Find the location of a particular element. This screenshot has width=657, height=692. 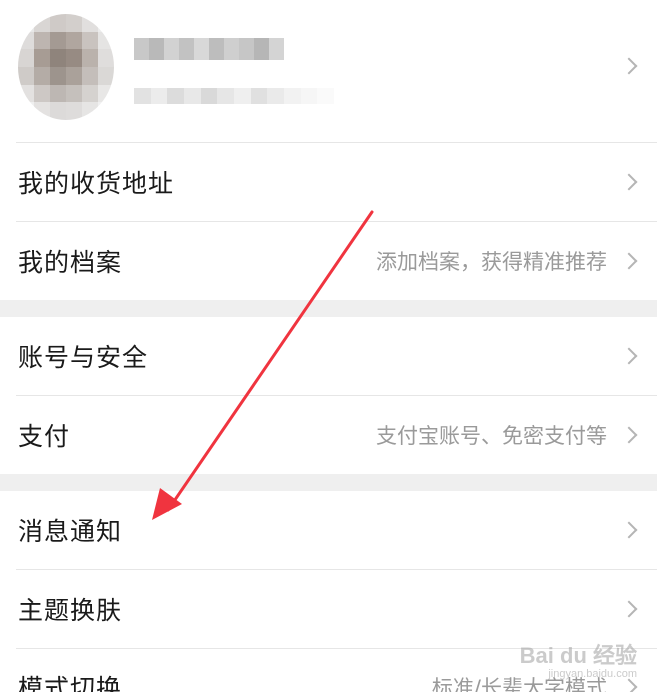

avatar is located at coordinates (66, 67).